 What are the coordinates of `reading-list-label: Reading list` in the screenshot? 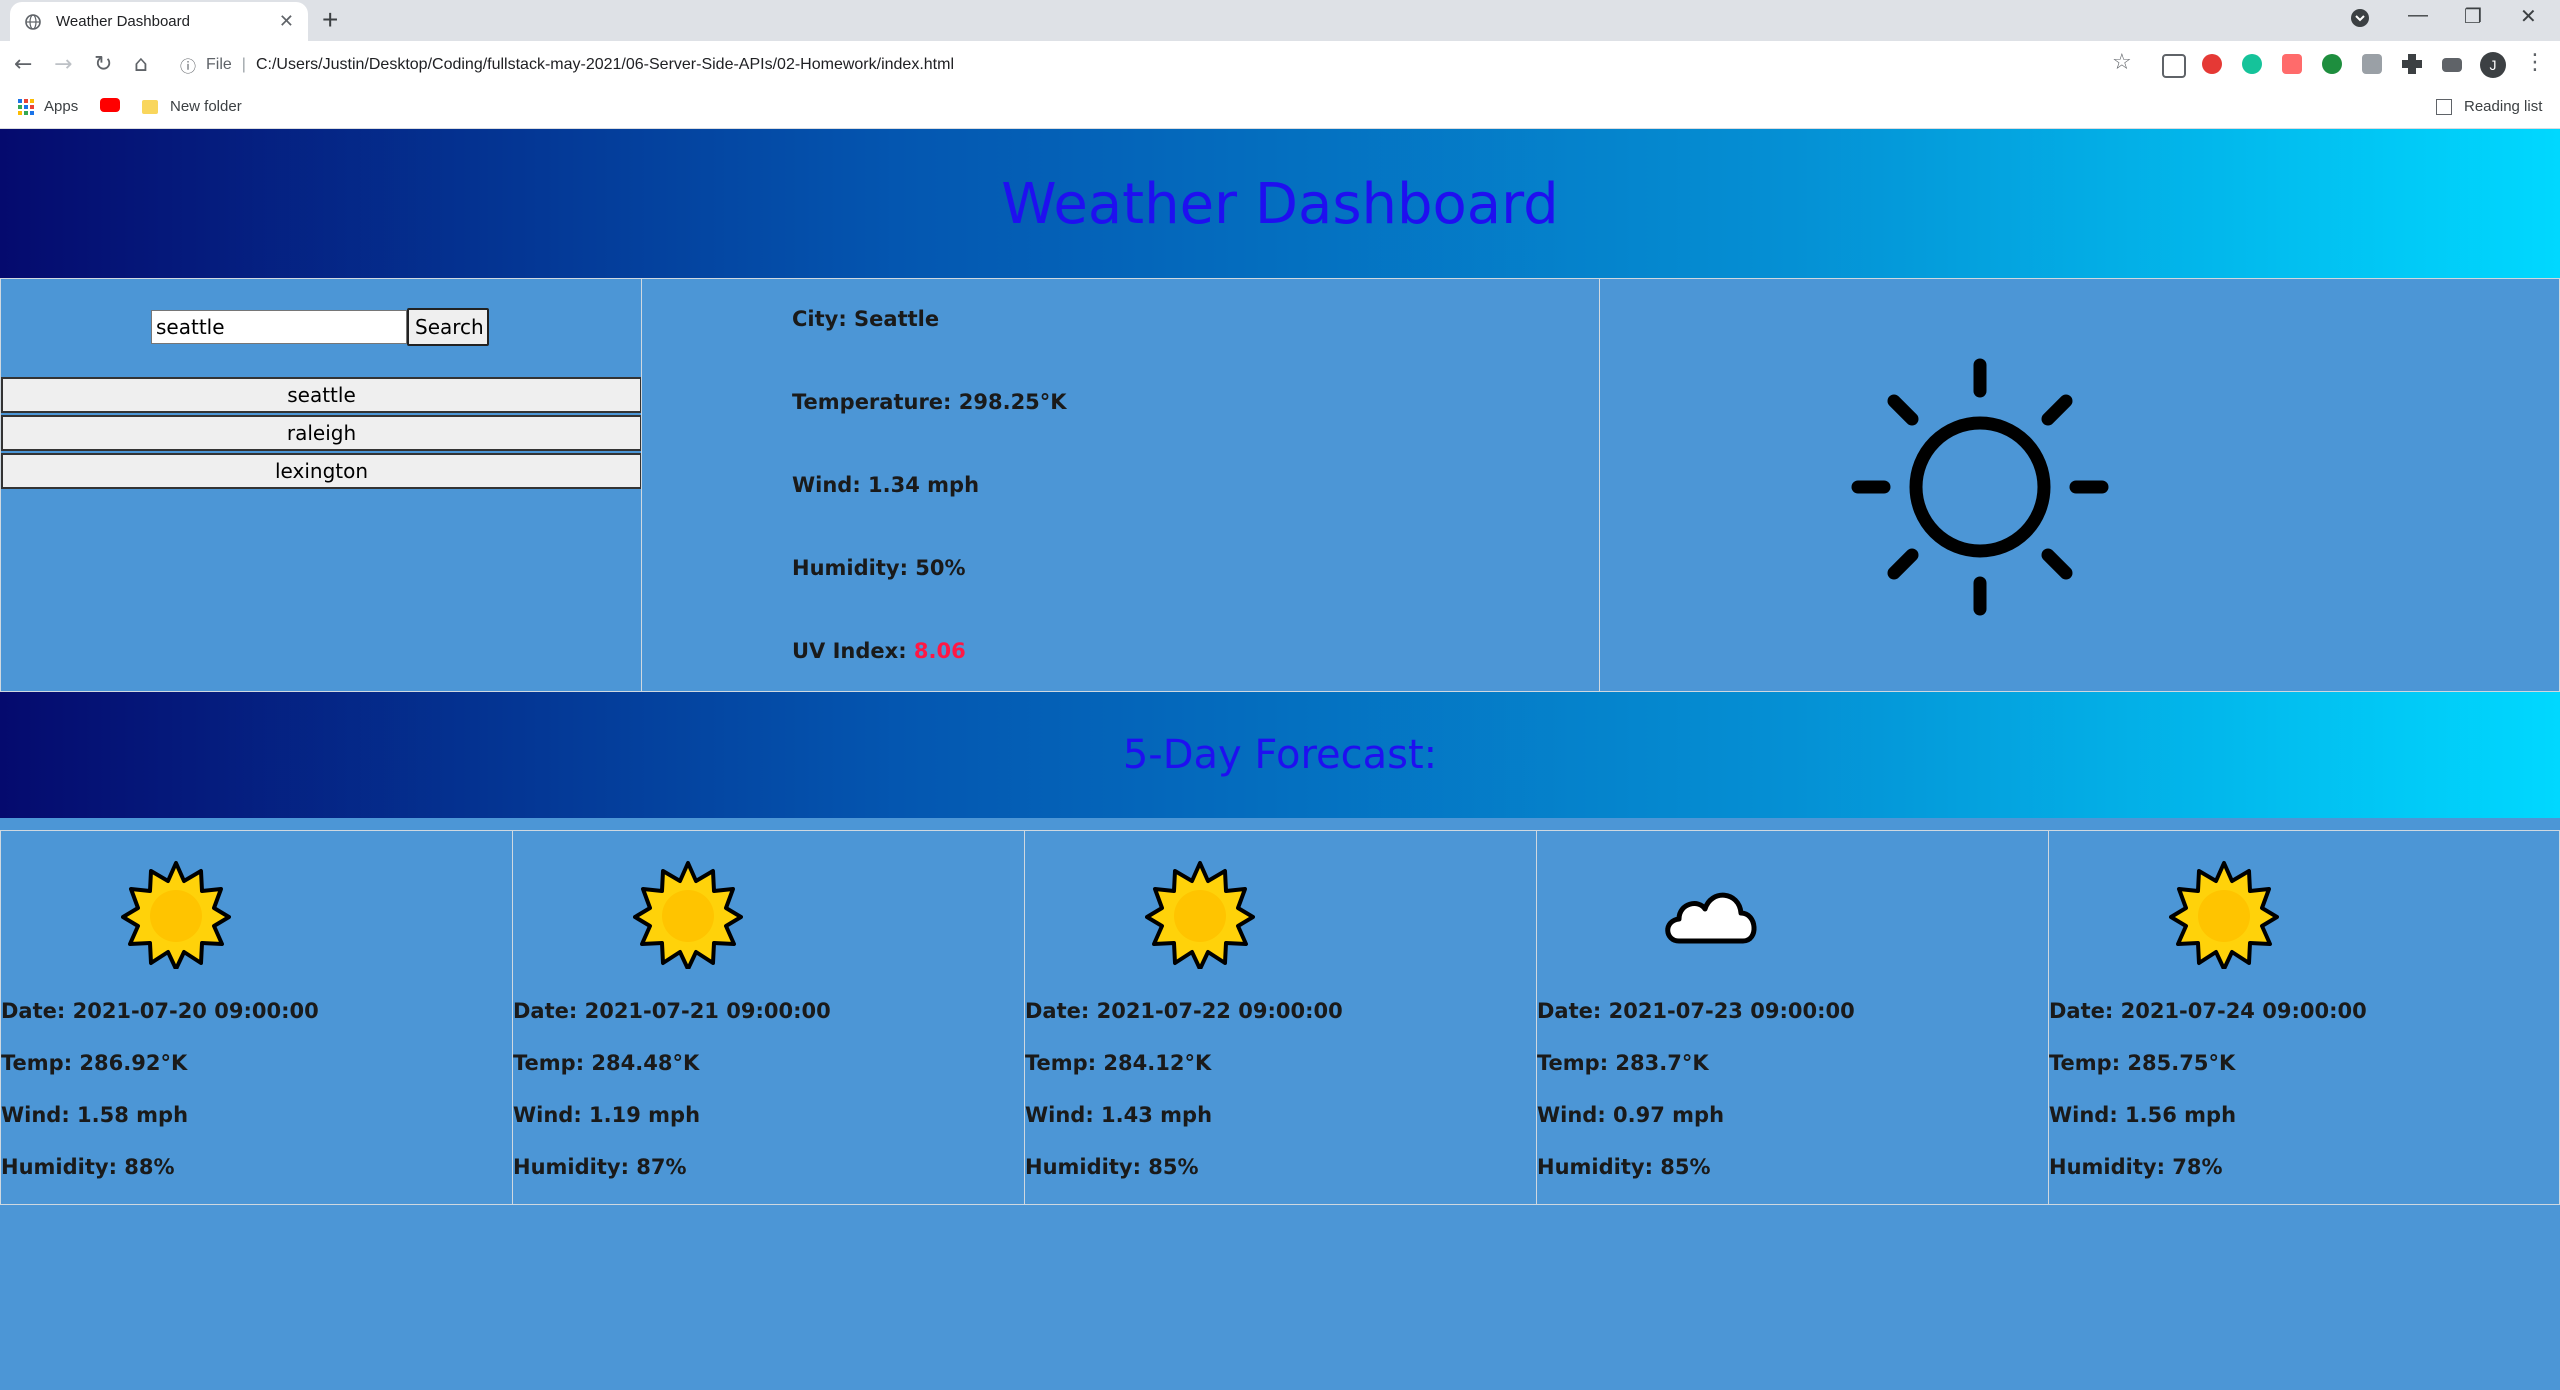 It's located at (2503, 106).